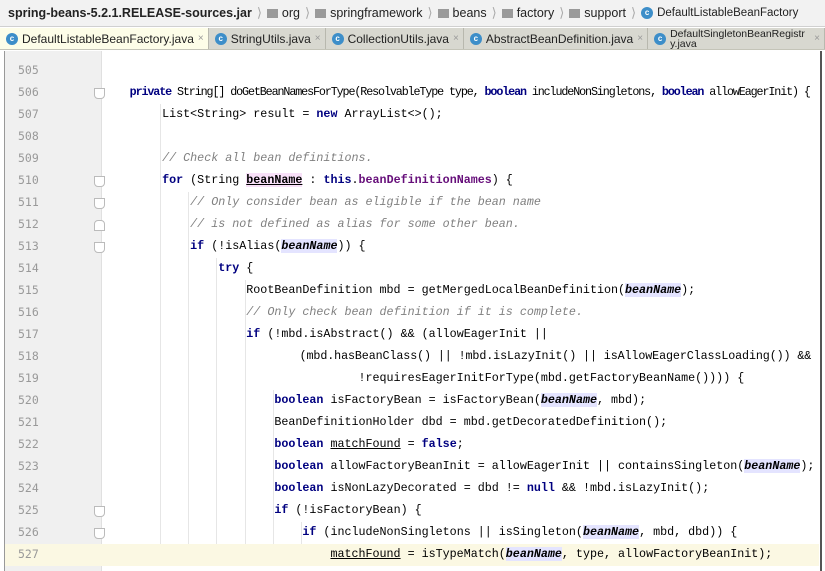 The image size is (825, 571). Describe the element at coordinates (173, 180) in the screenshot. I see `keyword: for` at that location.